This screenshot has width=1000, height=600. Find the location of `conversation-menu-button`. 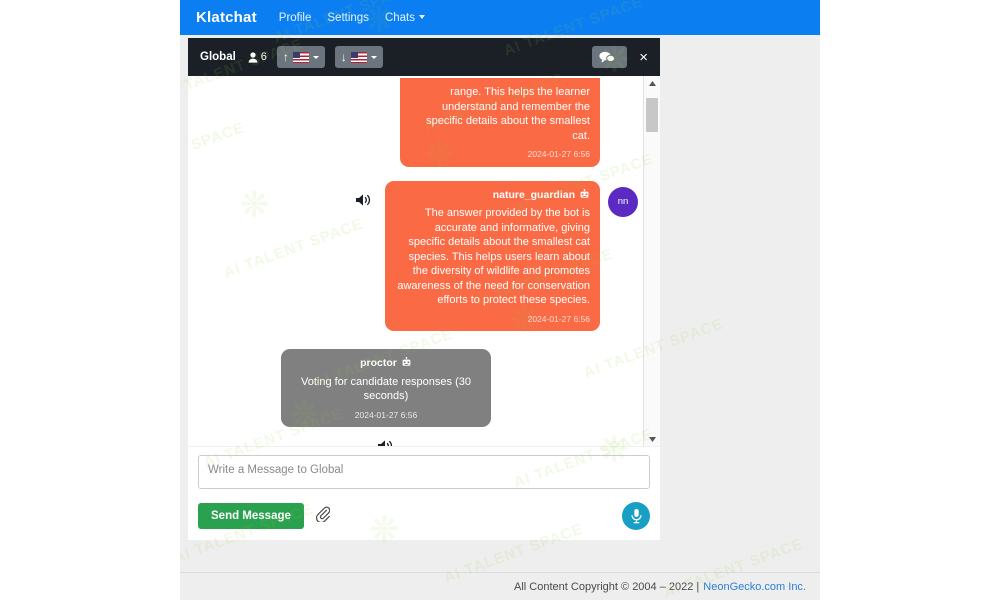

conversation-menu-button is located at coordinates (610, 57).